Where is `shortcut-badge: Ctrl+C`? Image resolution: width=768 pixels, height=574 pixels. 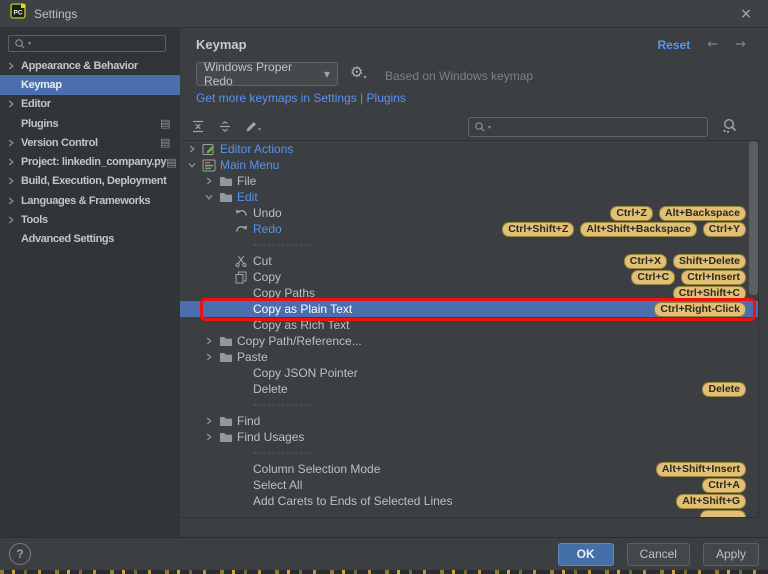 shortcut-badge: Ctrl+C is located at coordinates (653, 277).